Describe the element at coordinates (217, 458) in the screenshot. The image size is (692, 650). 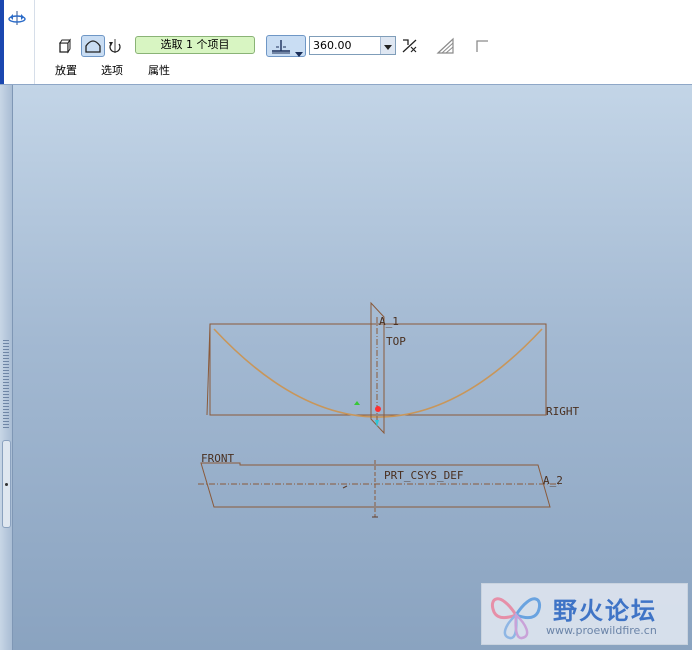
I see `label-front: FRONT` at that location.